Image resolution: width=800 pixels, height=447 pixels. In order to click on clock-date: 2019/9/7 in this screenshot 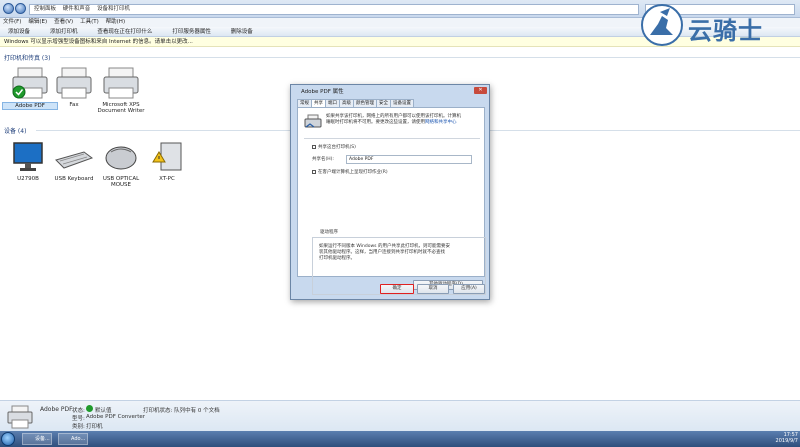, I will do `click(786, 441)`.